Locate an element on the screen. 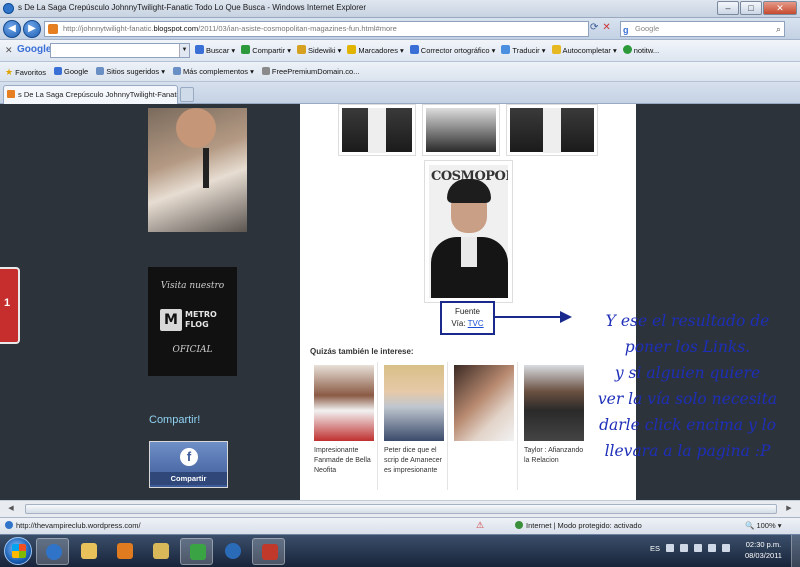  metroflog-logo: M METRO FLOG is located at coordinates (192, 320).